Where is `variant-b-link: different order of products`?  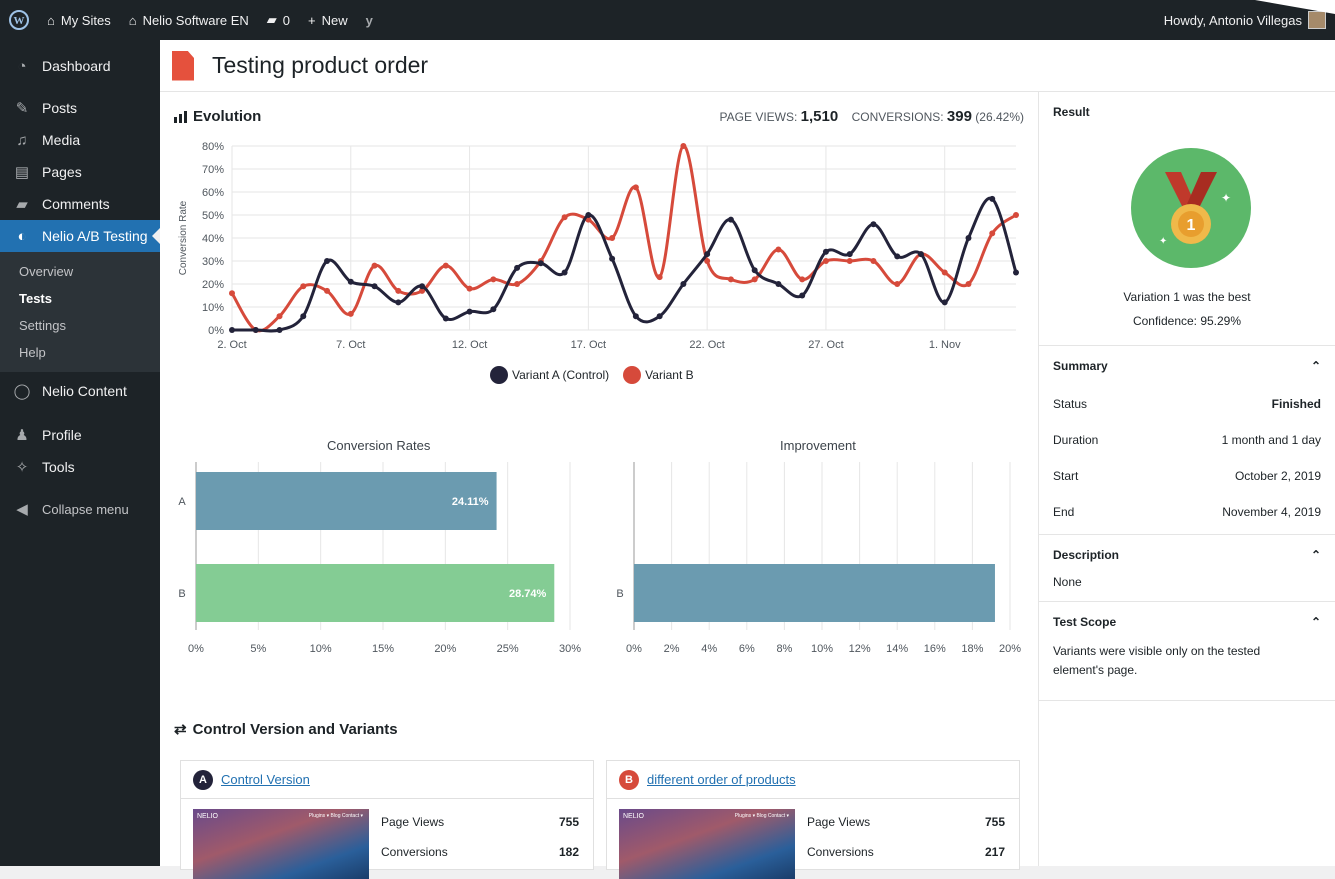
variant-b-link: different order of products is located at coordinates (721, 779).